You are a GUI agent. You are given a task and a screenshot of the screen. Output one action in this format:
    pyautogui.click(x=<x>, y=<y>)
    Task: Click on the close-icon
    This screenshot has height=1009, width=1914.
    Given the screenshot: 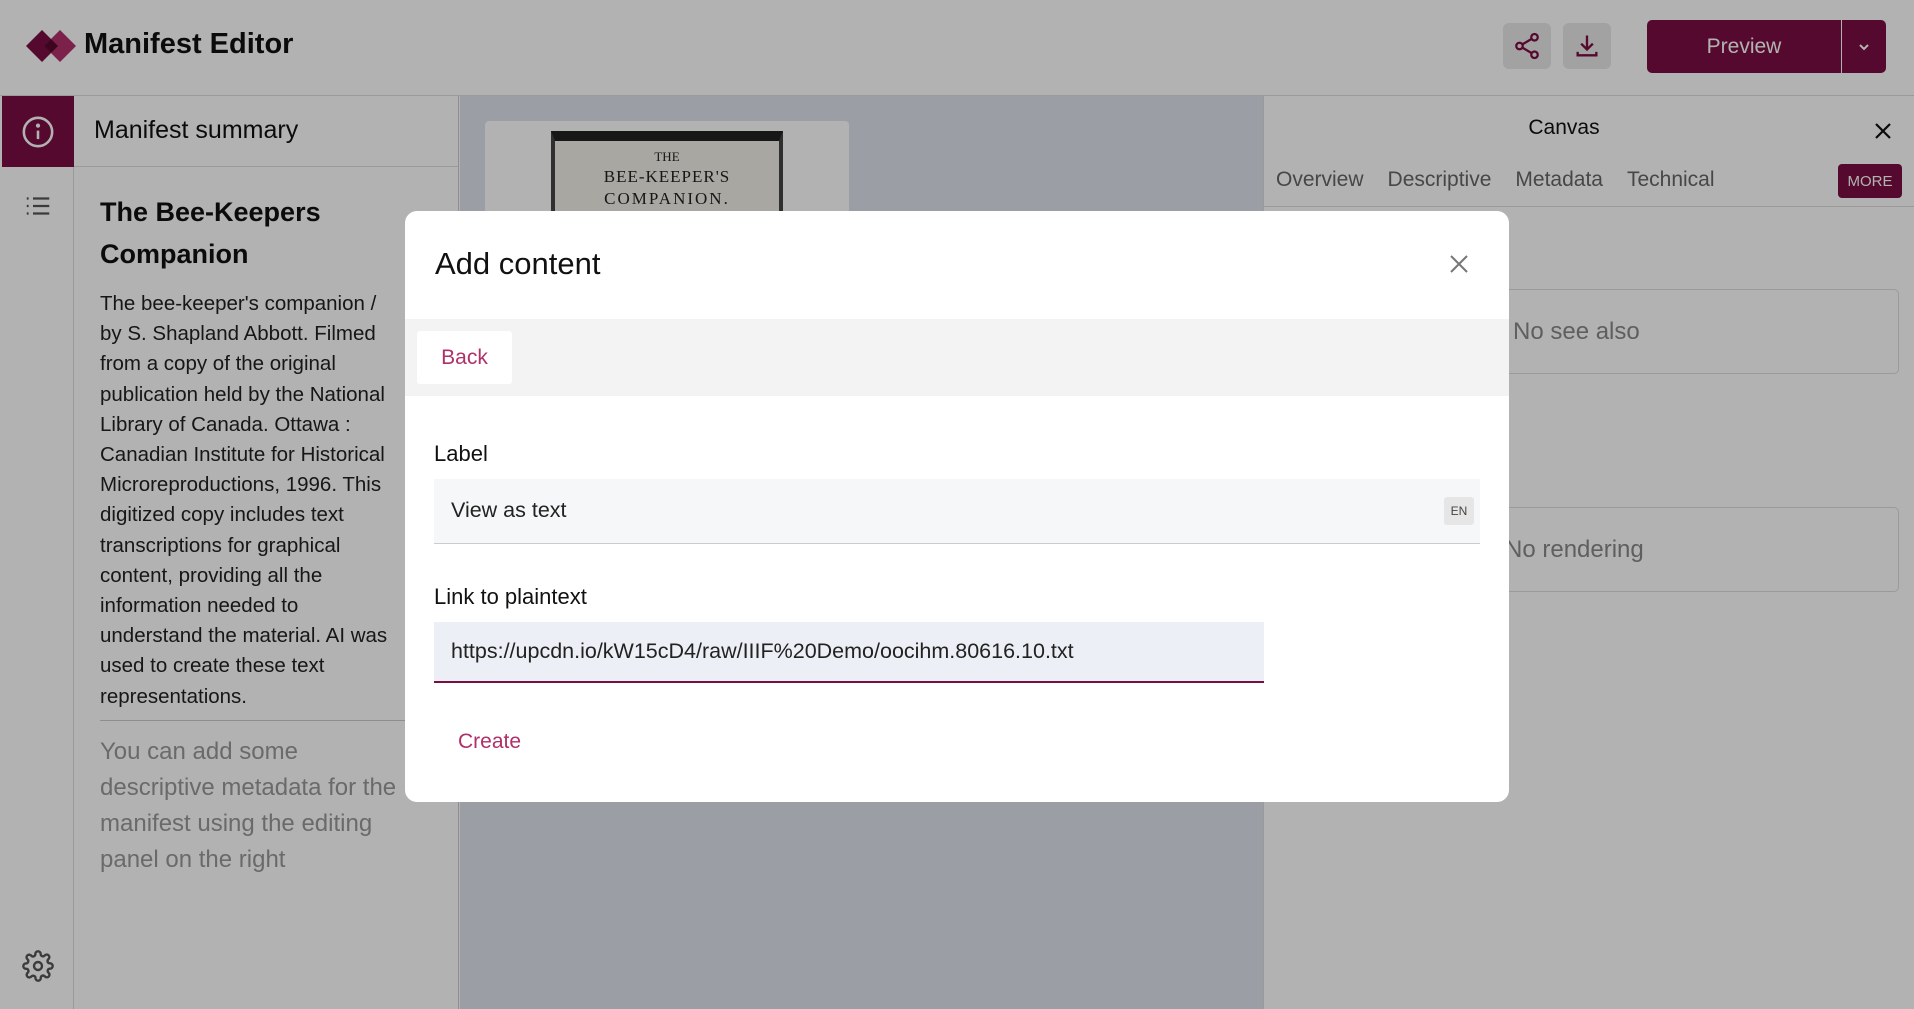 What is the action you would take?
    pyautogui.click(x=1459, y=264)
    